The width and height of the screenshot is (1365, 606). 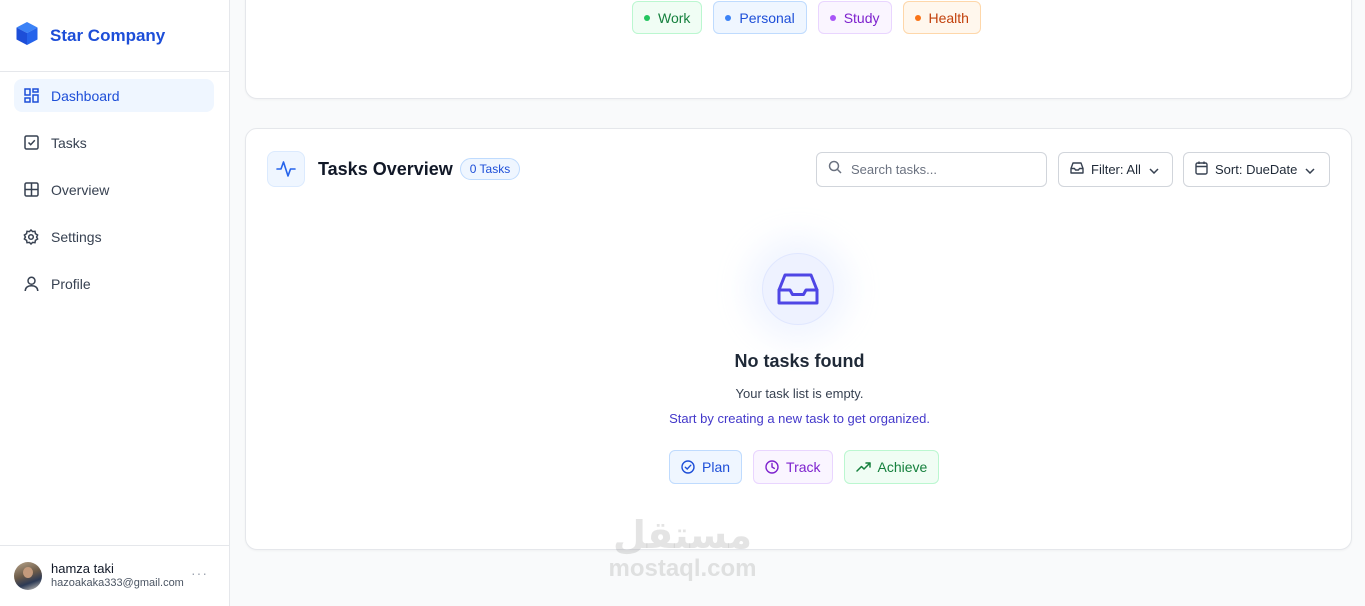 I want to click on gear-icon, so click(x=31, y=237).